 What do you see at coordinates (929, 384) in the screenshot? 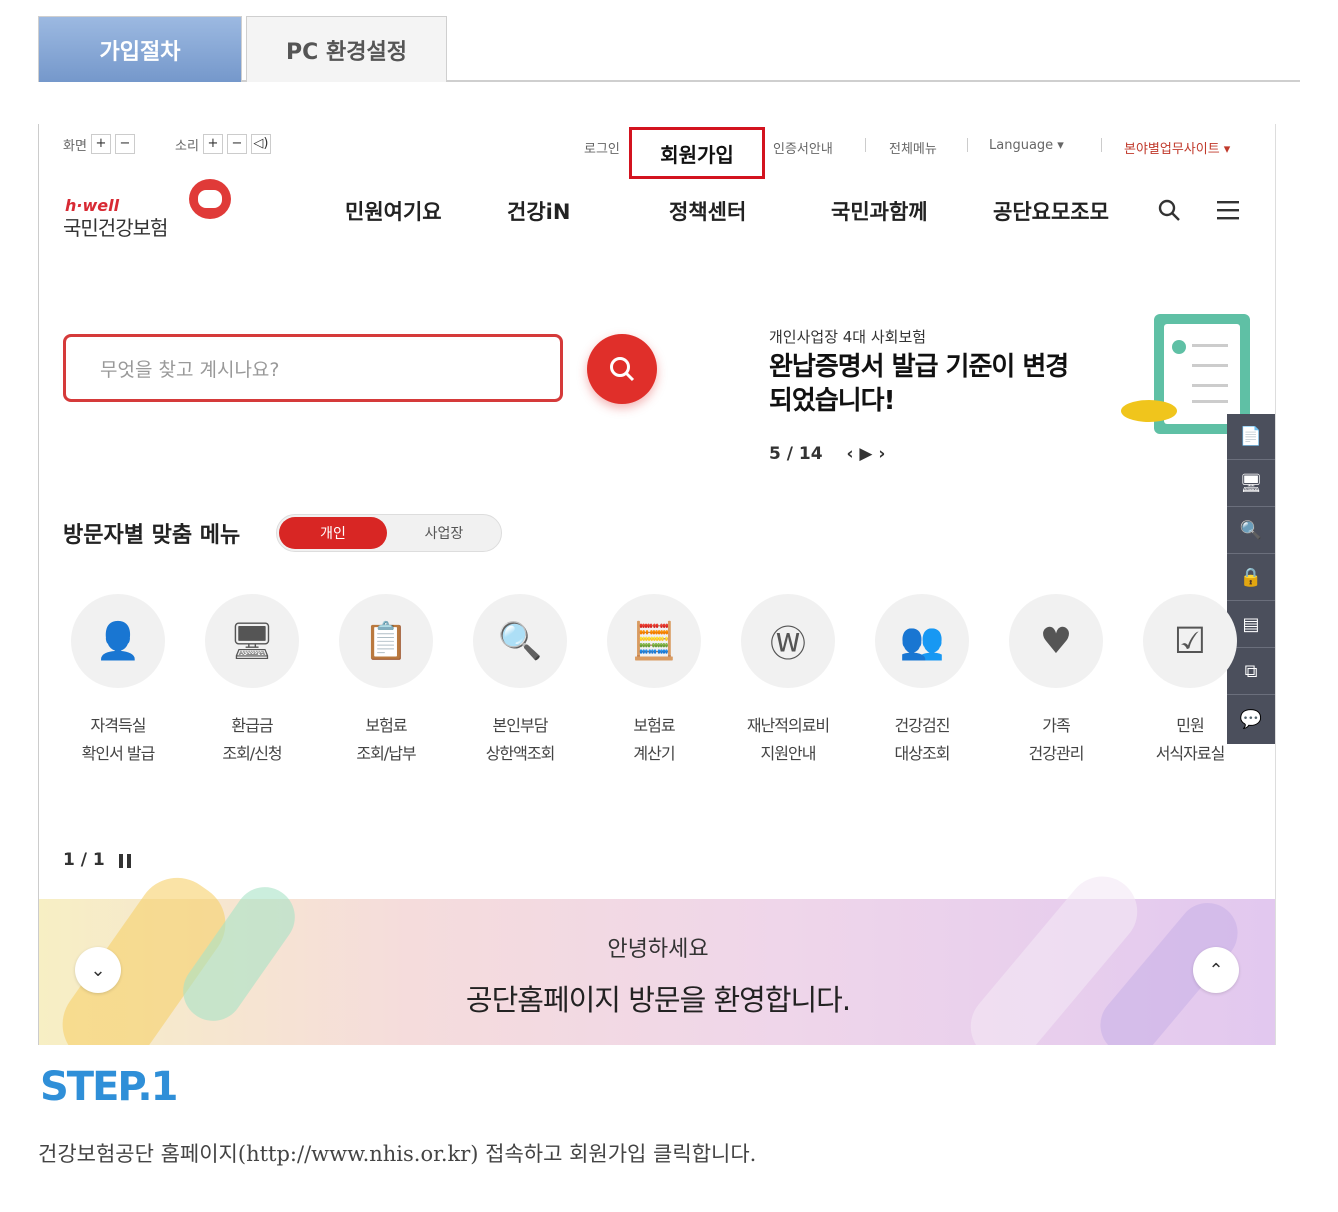
I see `banner-title: 완납증명서 발급 기준이 변경되었습니다!` at bounding box center [929, 384].